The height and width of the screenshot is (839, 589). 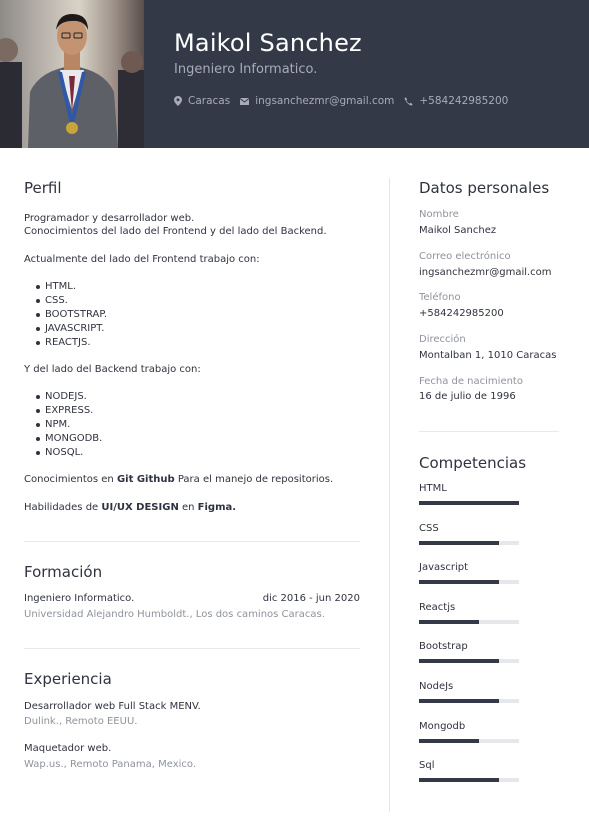 What do you see at coordinates (71, 287) in the screenshot?
I see `list-item: HTML.` at bounding box center [71, 287].